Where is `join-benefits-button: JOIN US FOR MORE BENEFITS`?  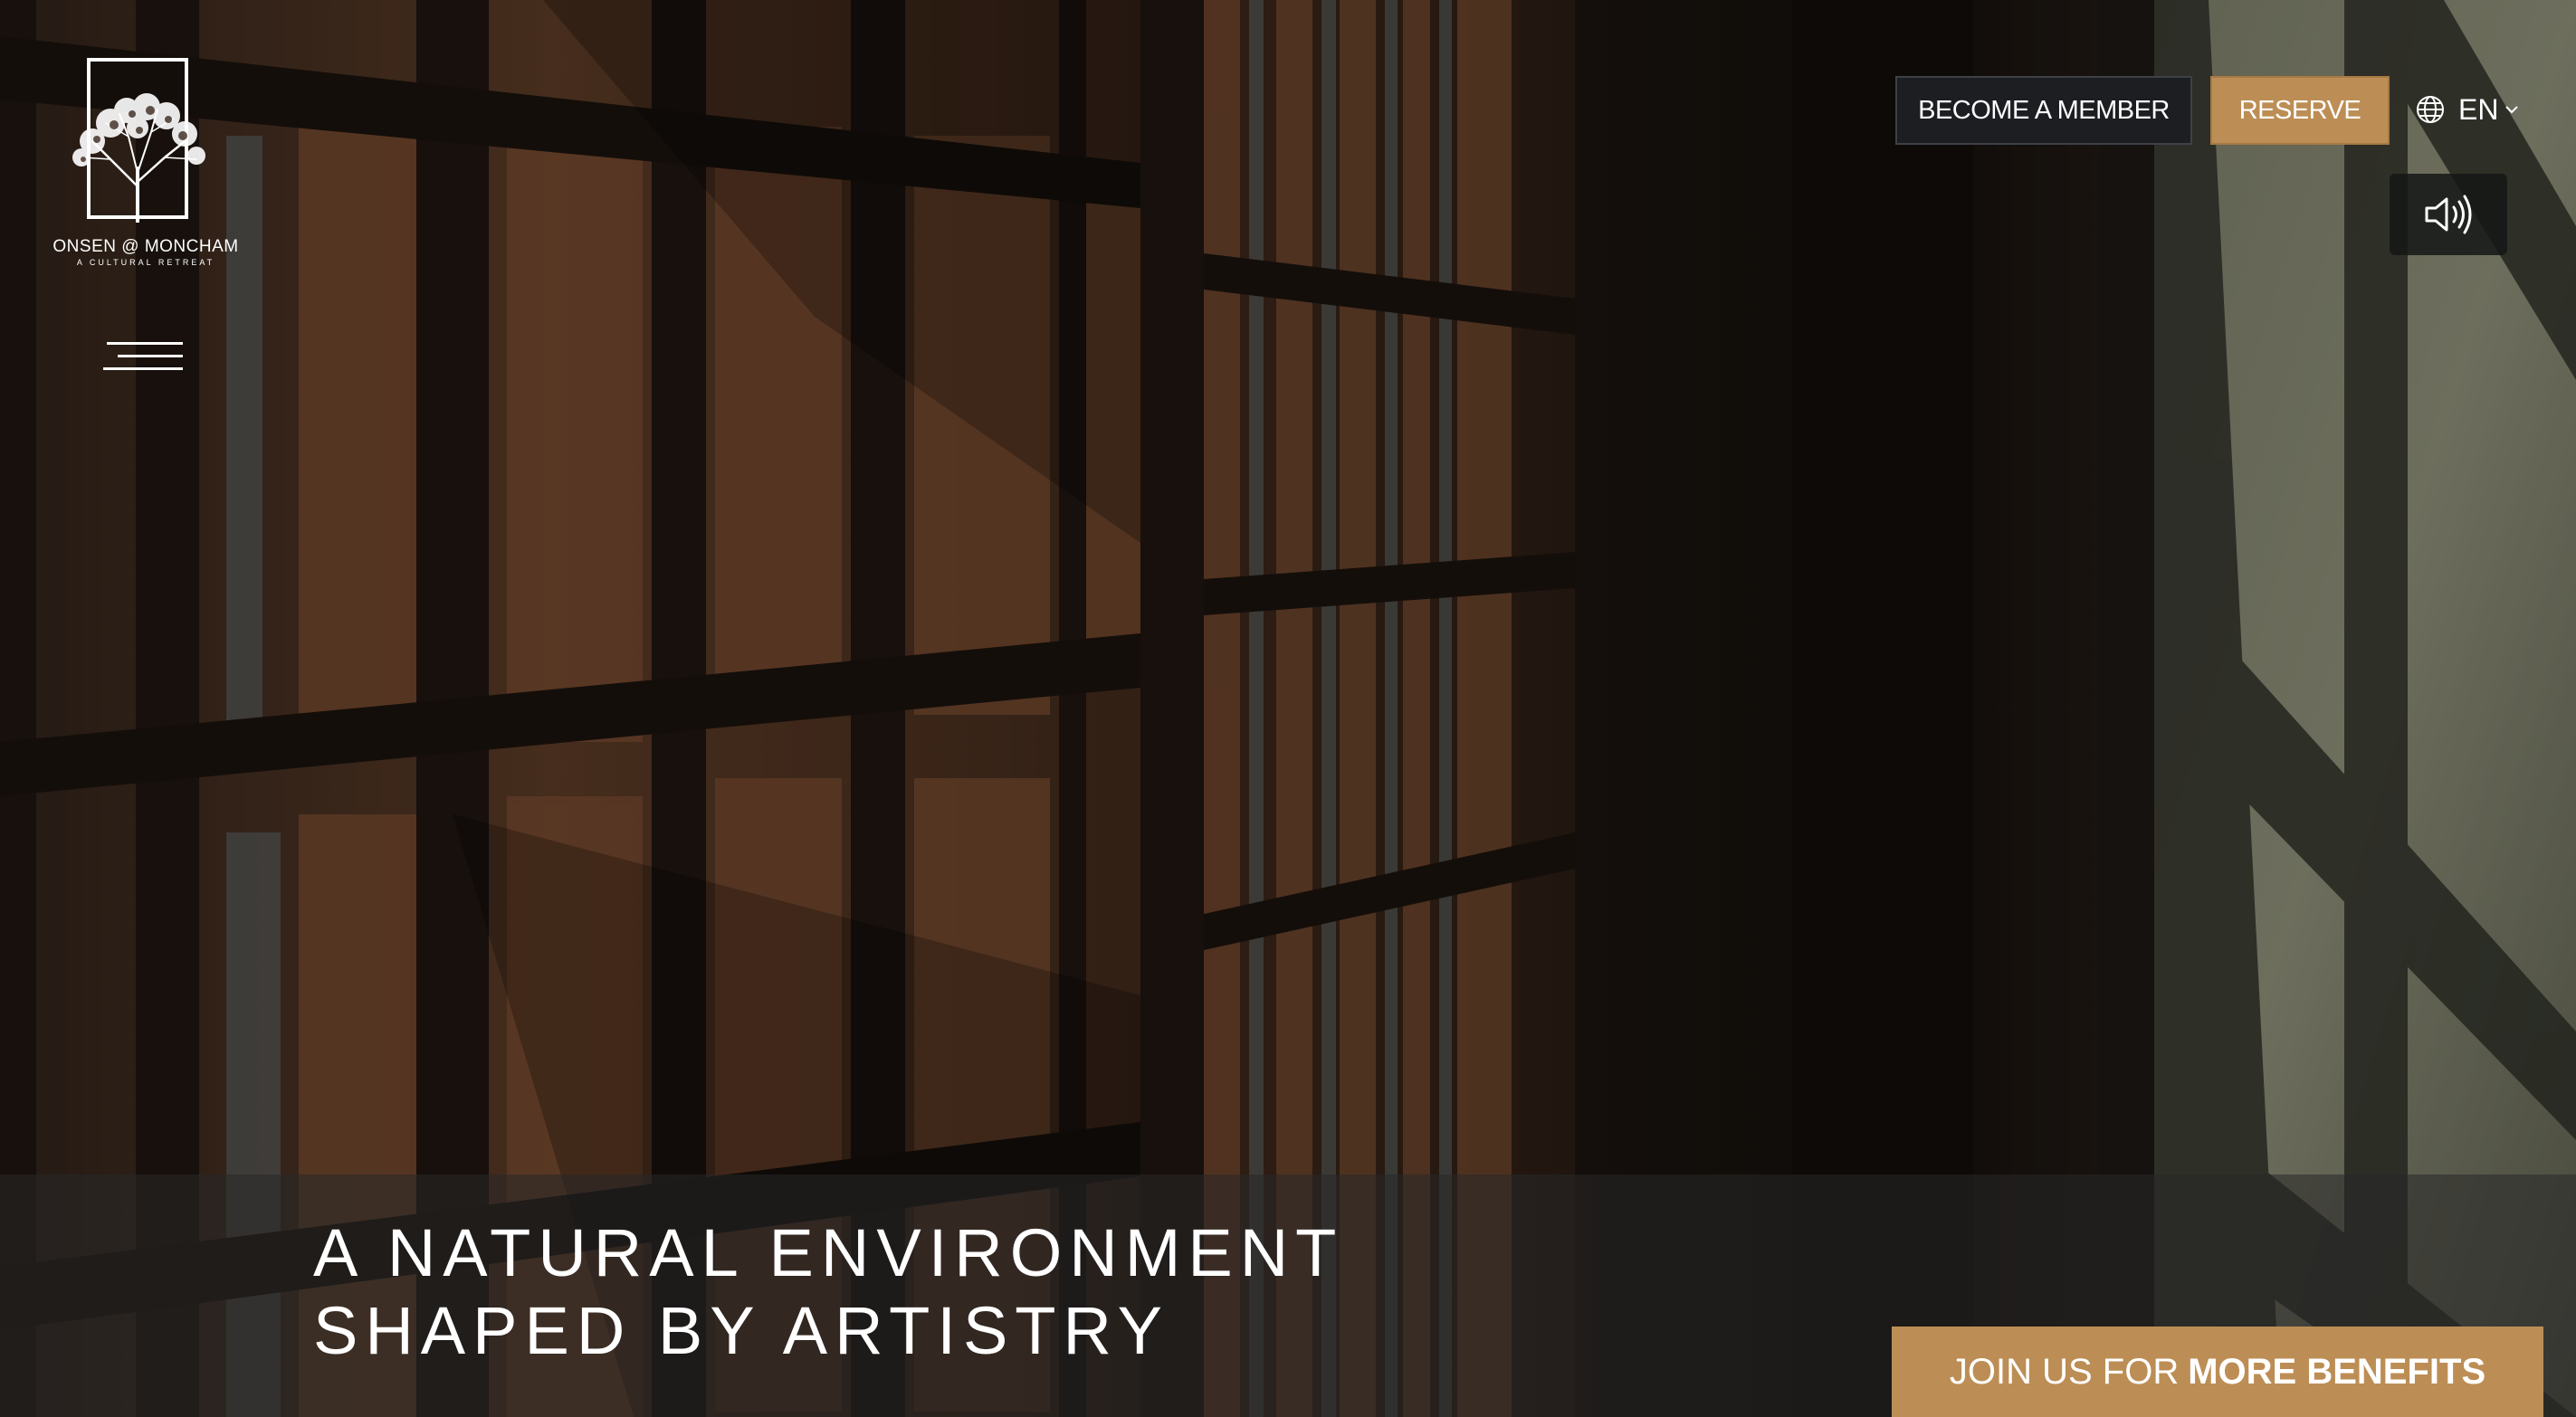 join-benefits-button: JOIN US FOR MORE BENEFITS is located at coordinates (2217, 1372).